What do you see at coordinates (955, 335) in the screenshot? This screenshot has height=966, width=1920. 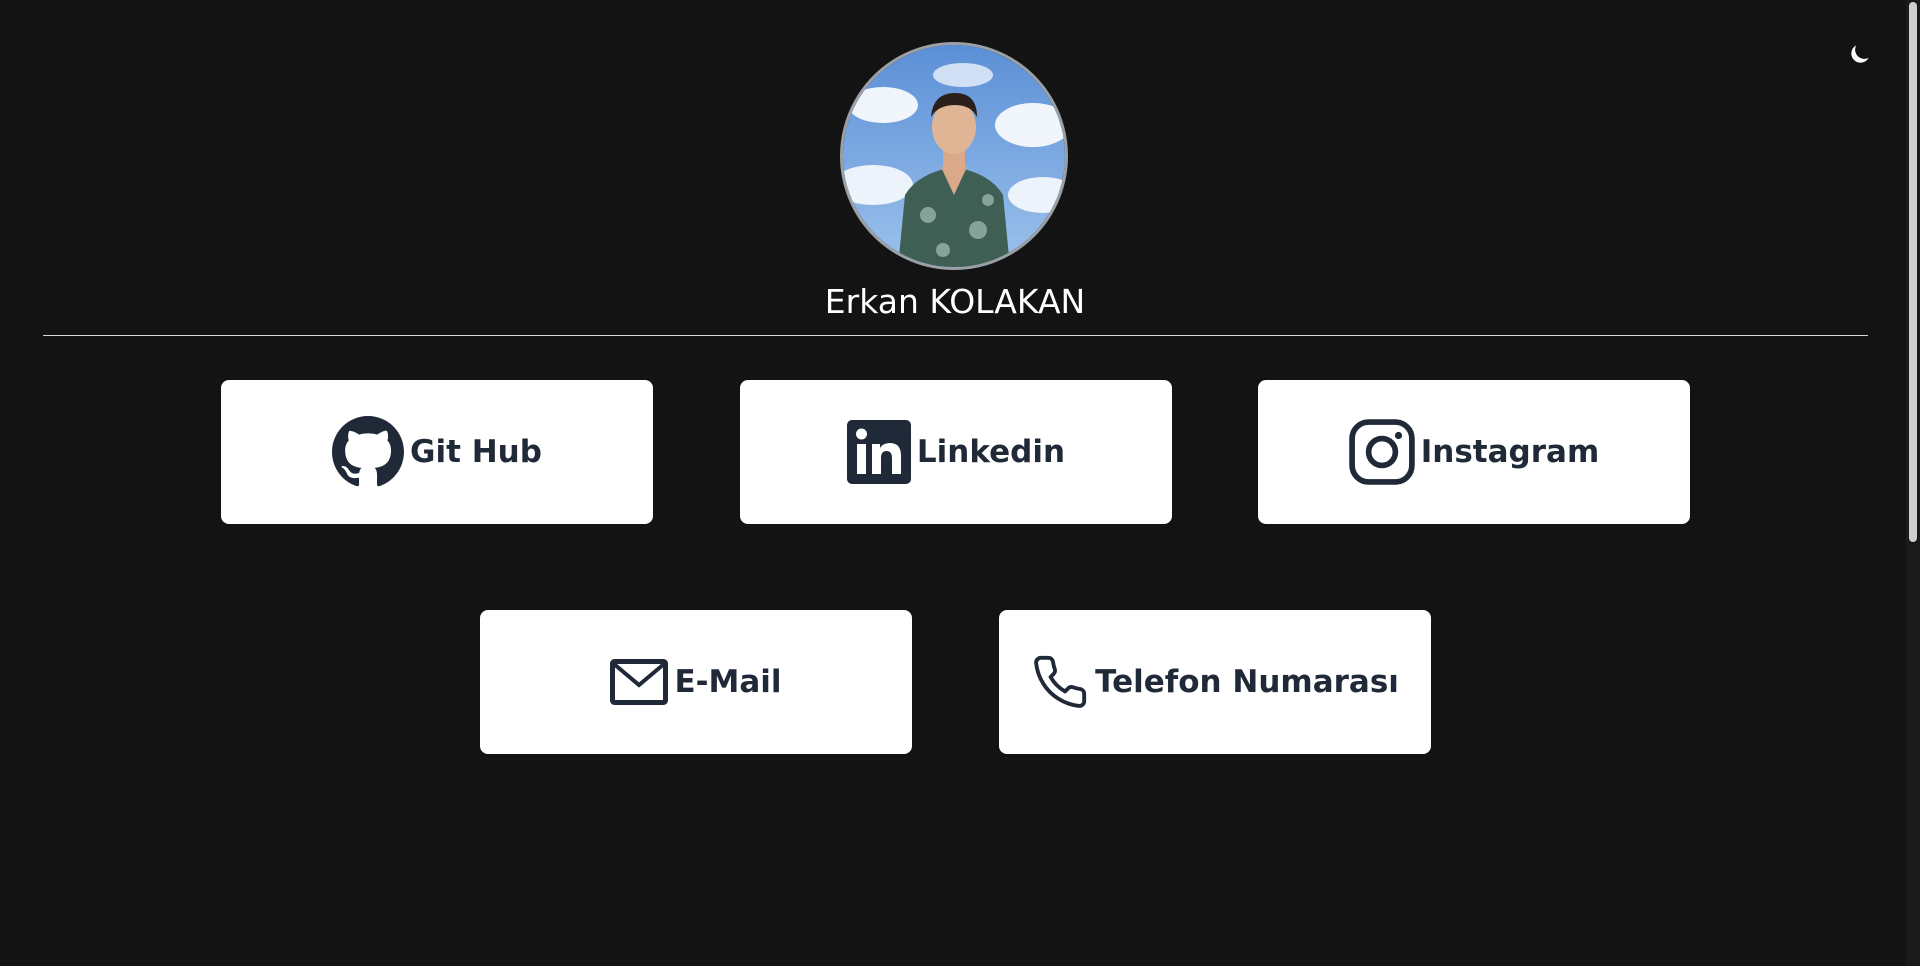 I see `divider` at bounding box center [955, 335].